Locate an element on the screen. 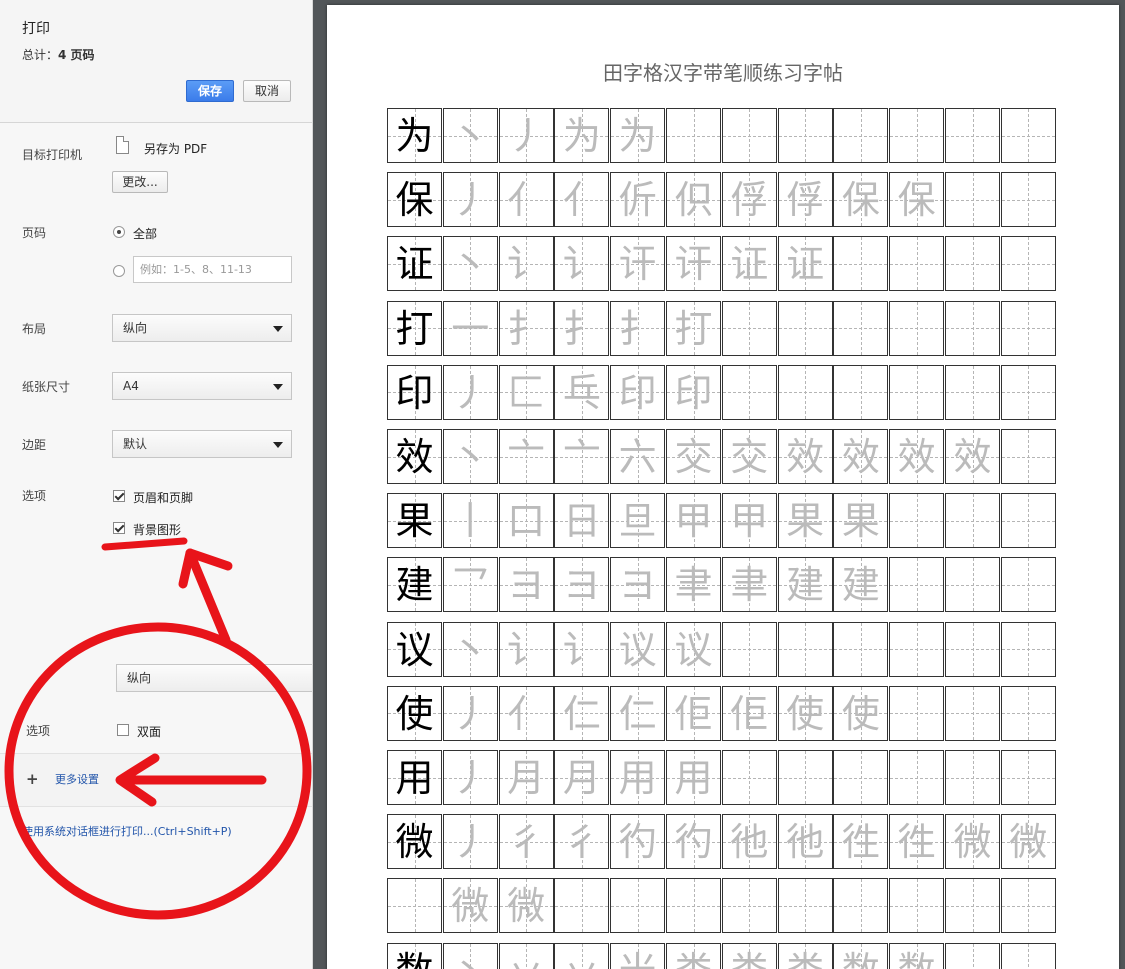 The image size is (1125, 969). model-character: 保 is located at coordinates (414, 200).